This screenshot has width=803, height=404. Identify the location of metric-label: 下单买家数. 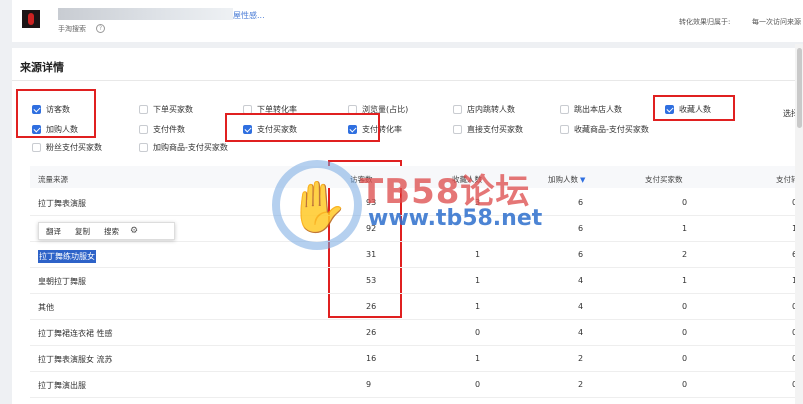
(173, 109).